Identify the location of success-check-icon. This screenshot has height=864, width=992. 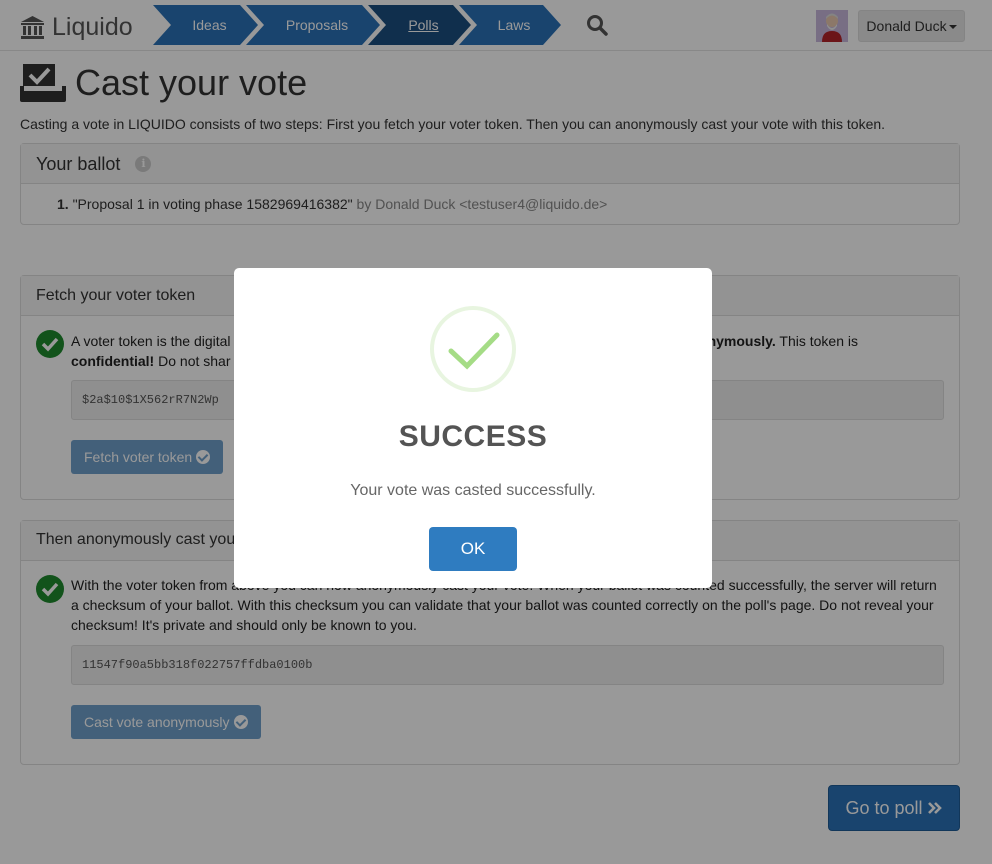
(473, 349).